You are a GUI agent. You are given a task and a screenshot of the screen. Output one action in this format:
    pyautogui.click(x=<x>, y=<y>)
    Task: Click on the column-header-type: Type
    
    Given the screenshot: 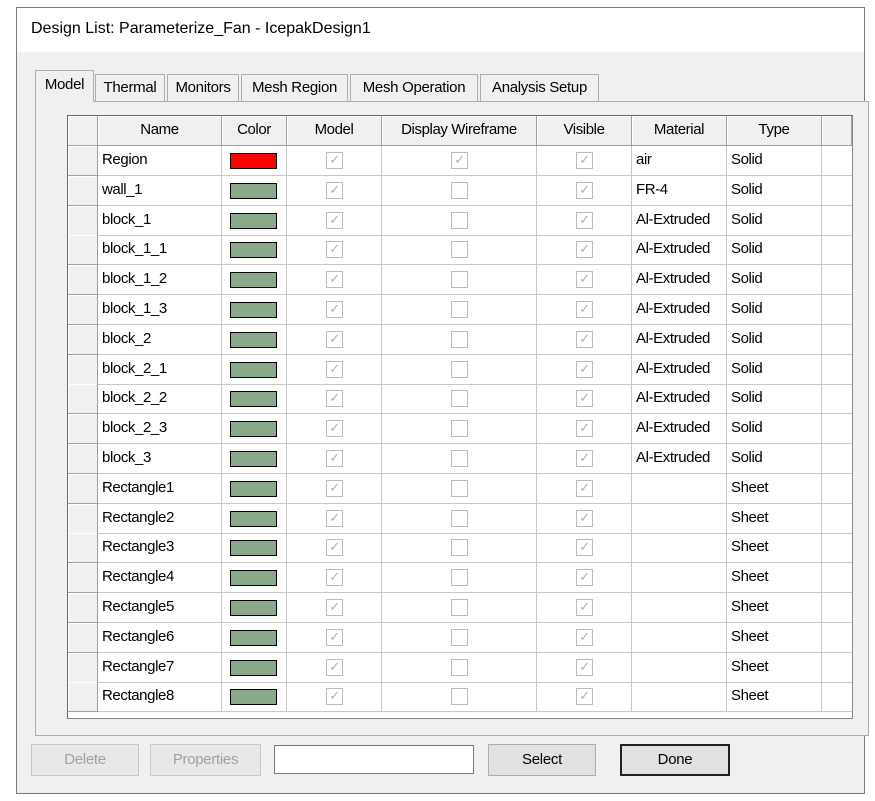 What is the action you would take?
    pyautogui.click(x=774, y=131)
    